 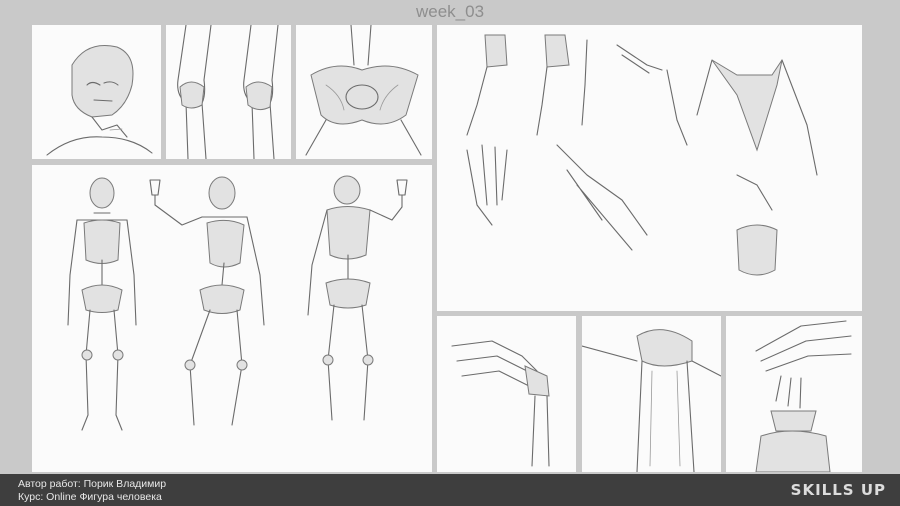 What do you see at coordinates (92, 484) in the screenshot?
I see `author-credit: Автор работ: Порик Владимир` at bounding box center [92, 484].